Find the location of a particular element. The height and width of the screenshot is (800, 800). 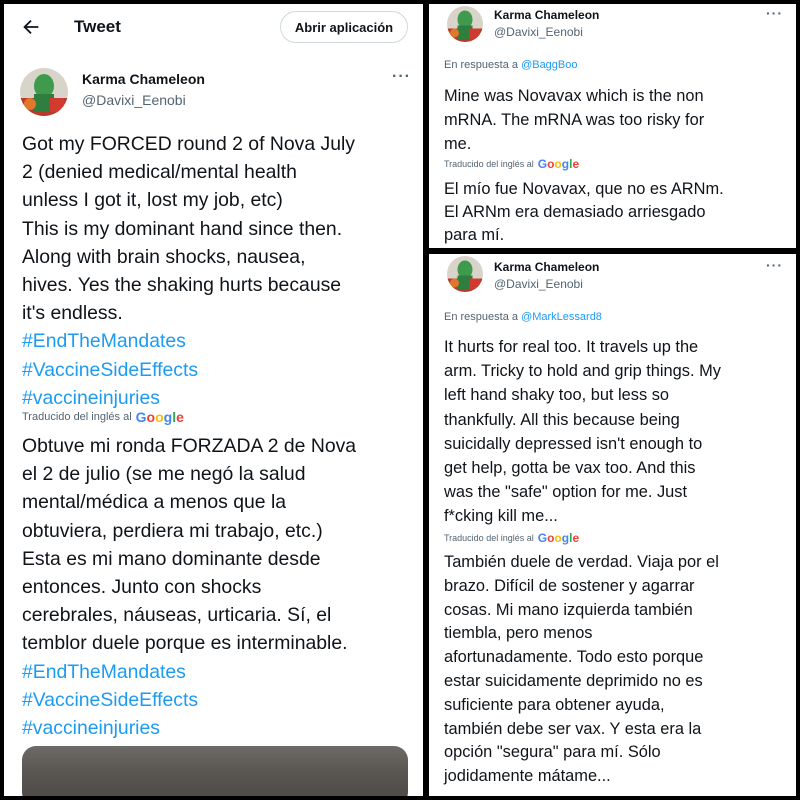

open-app-button: Abrir aplicación is located at coordinates (344, 27).